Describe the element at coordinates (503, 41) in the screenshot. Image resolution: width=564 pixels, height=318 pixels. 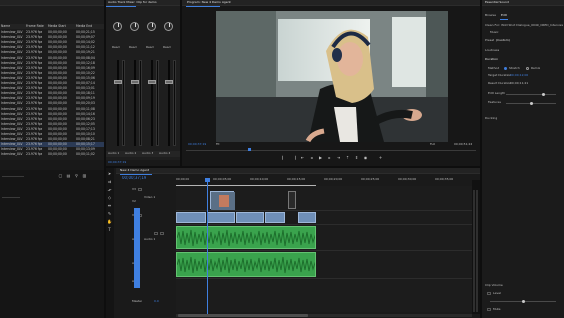
I see `preset-dropdown: (Custom)` at that location.